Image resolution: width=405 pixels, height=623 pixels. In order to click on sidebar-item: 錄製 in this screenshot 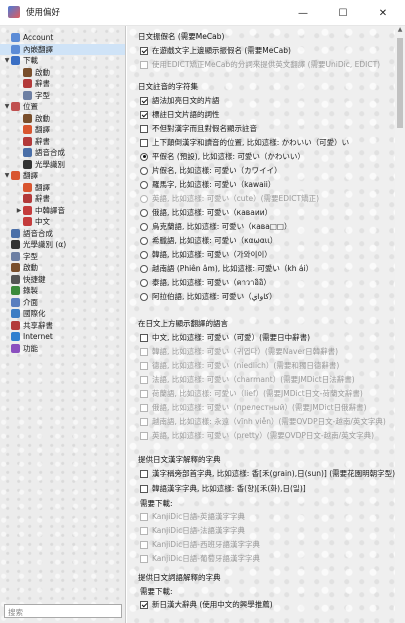, I will do `click(62, 291)`.